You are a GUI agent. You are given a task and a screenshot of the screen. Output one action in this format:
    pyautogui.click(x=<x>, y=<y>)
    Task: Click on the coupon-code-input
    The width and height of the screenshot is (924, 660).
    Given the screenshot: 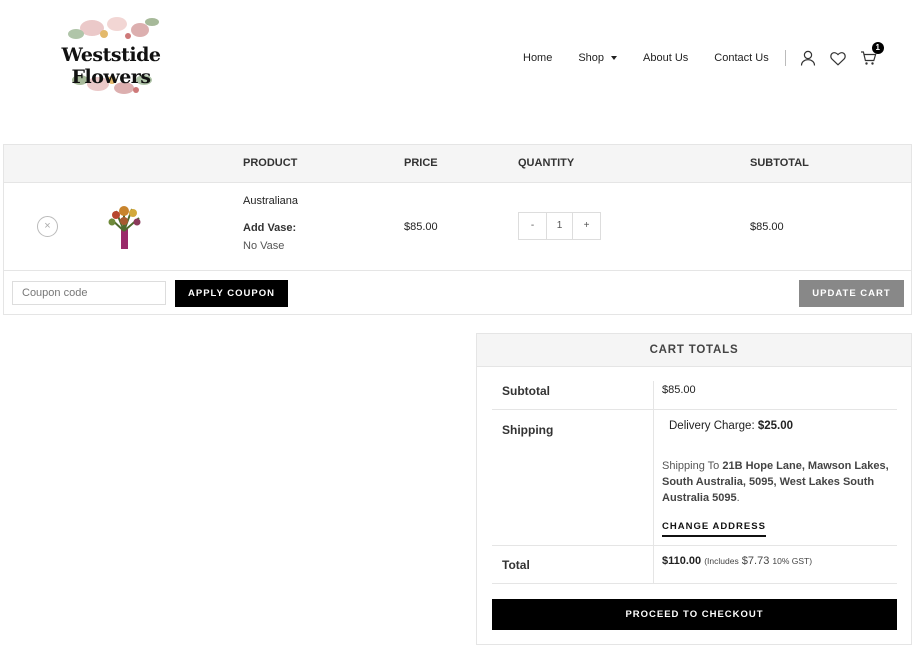 What is the action you would take?
    pyautogui.click(x=89, y=293)
    